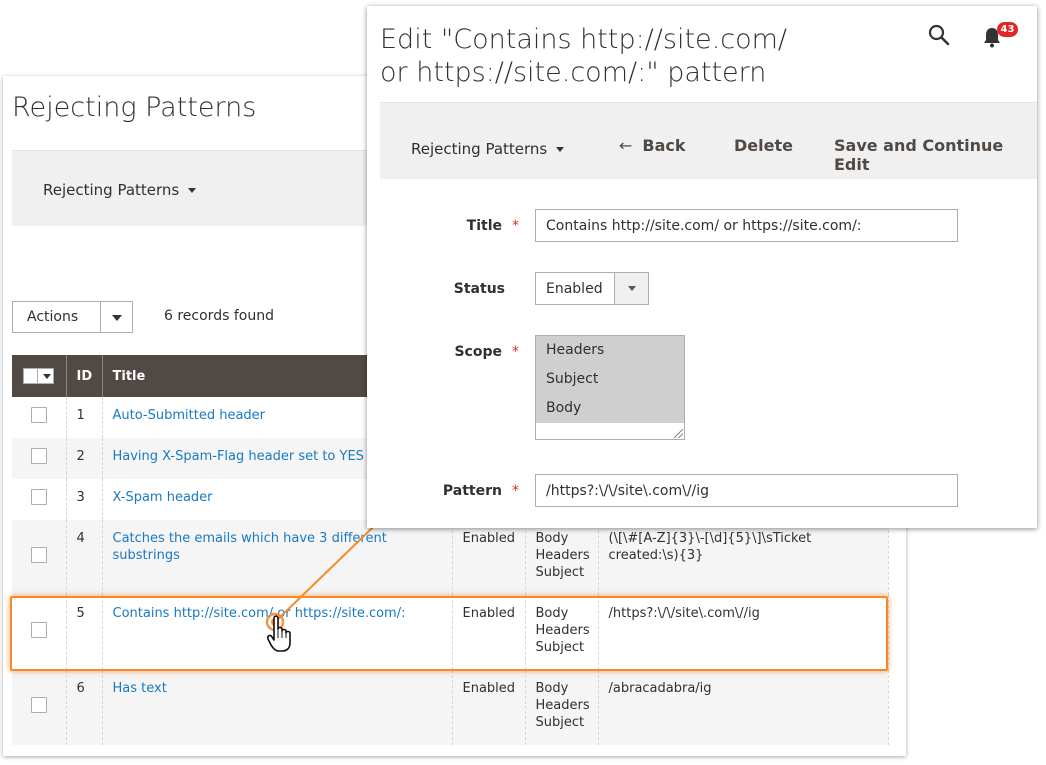 The width and height of the screenshot is (1046, 765). Describe the element at coordinates (763, 145) in the screenshot. I see `delete-button: Delete` at that location.